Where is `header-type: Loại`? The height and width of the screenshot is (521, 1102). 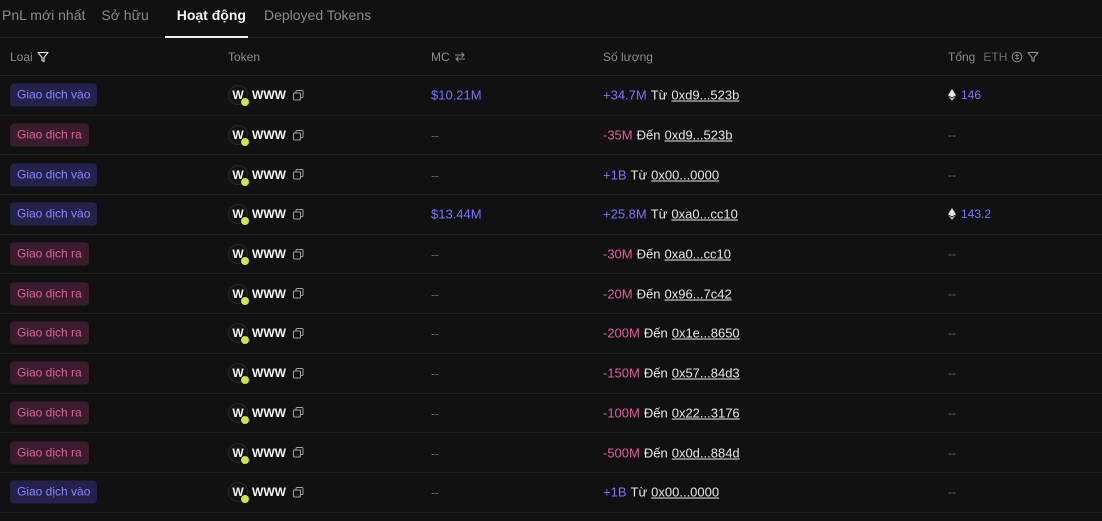
header-type: Loại is located at coordinates (29, 57).